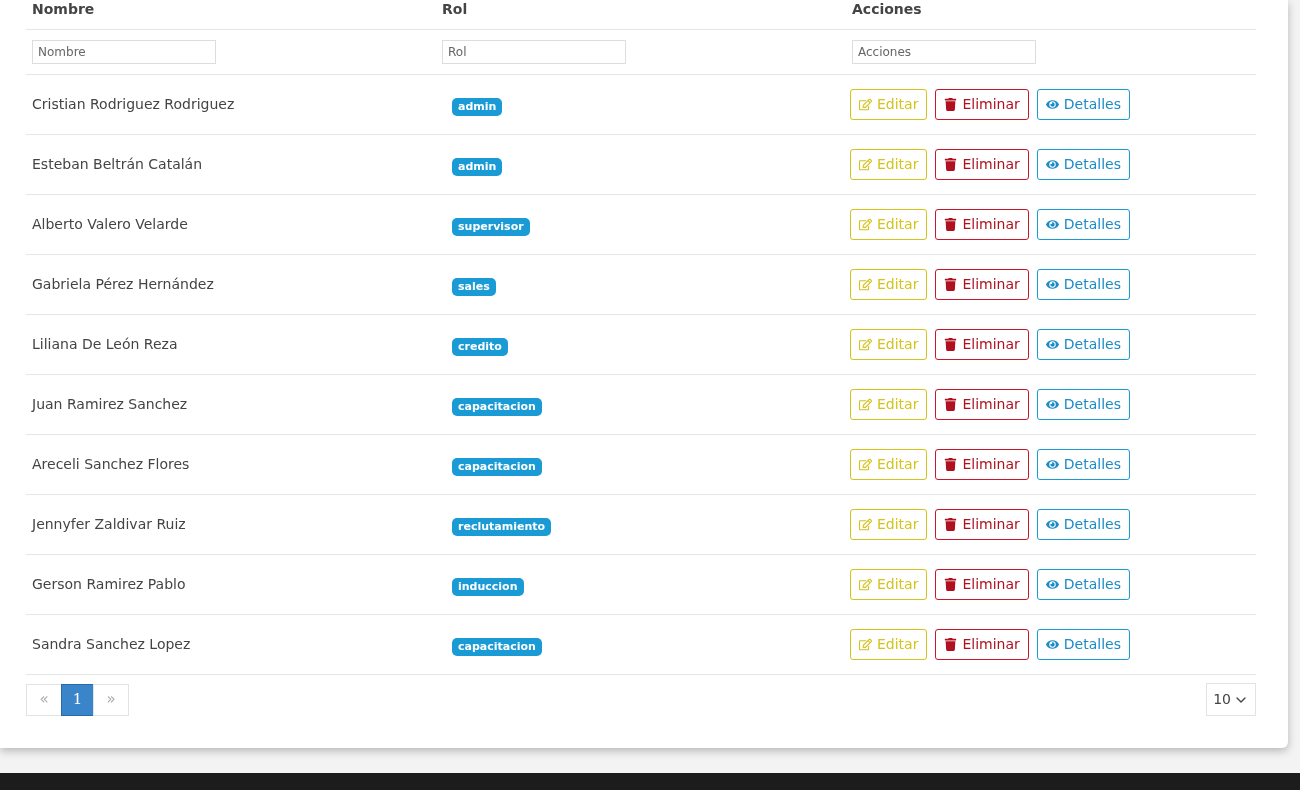 The width and height of the screenshot is (1300, 790). I want to click on role-tag: induccion, so click(488, 586).